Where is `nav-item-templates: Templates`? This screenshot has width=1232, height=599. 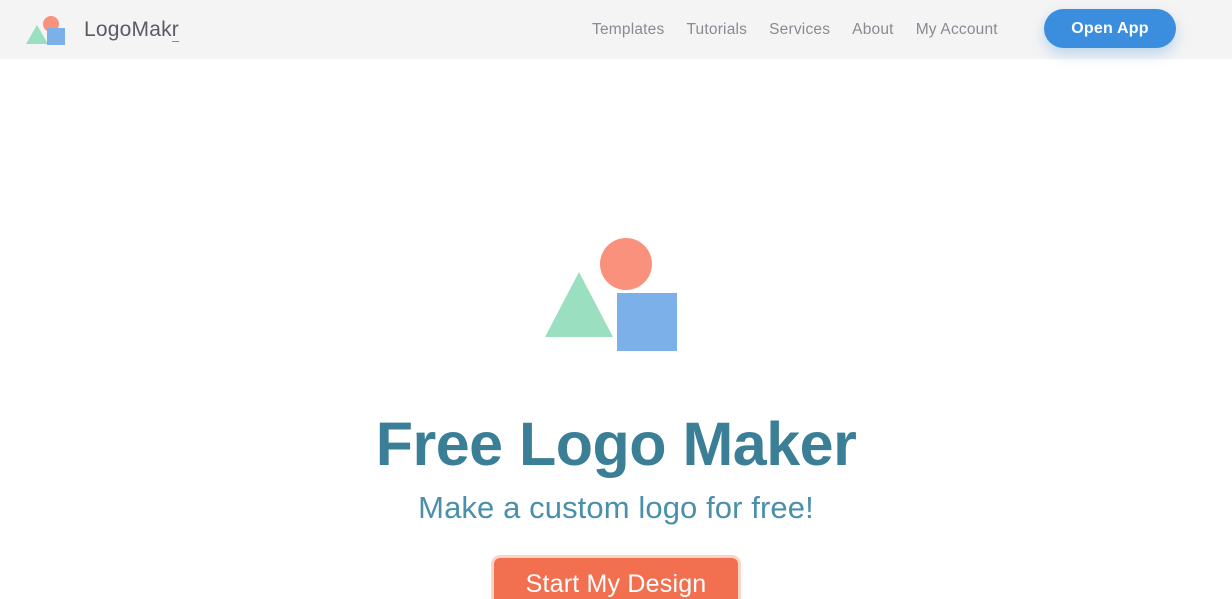 nav-item-templates: Templates is located at coordinates (628, 30).